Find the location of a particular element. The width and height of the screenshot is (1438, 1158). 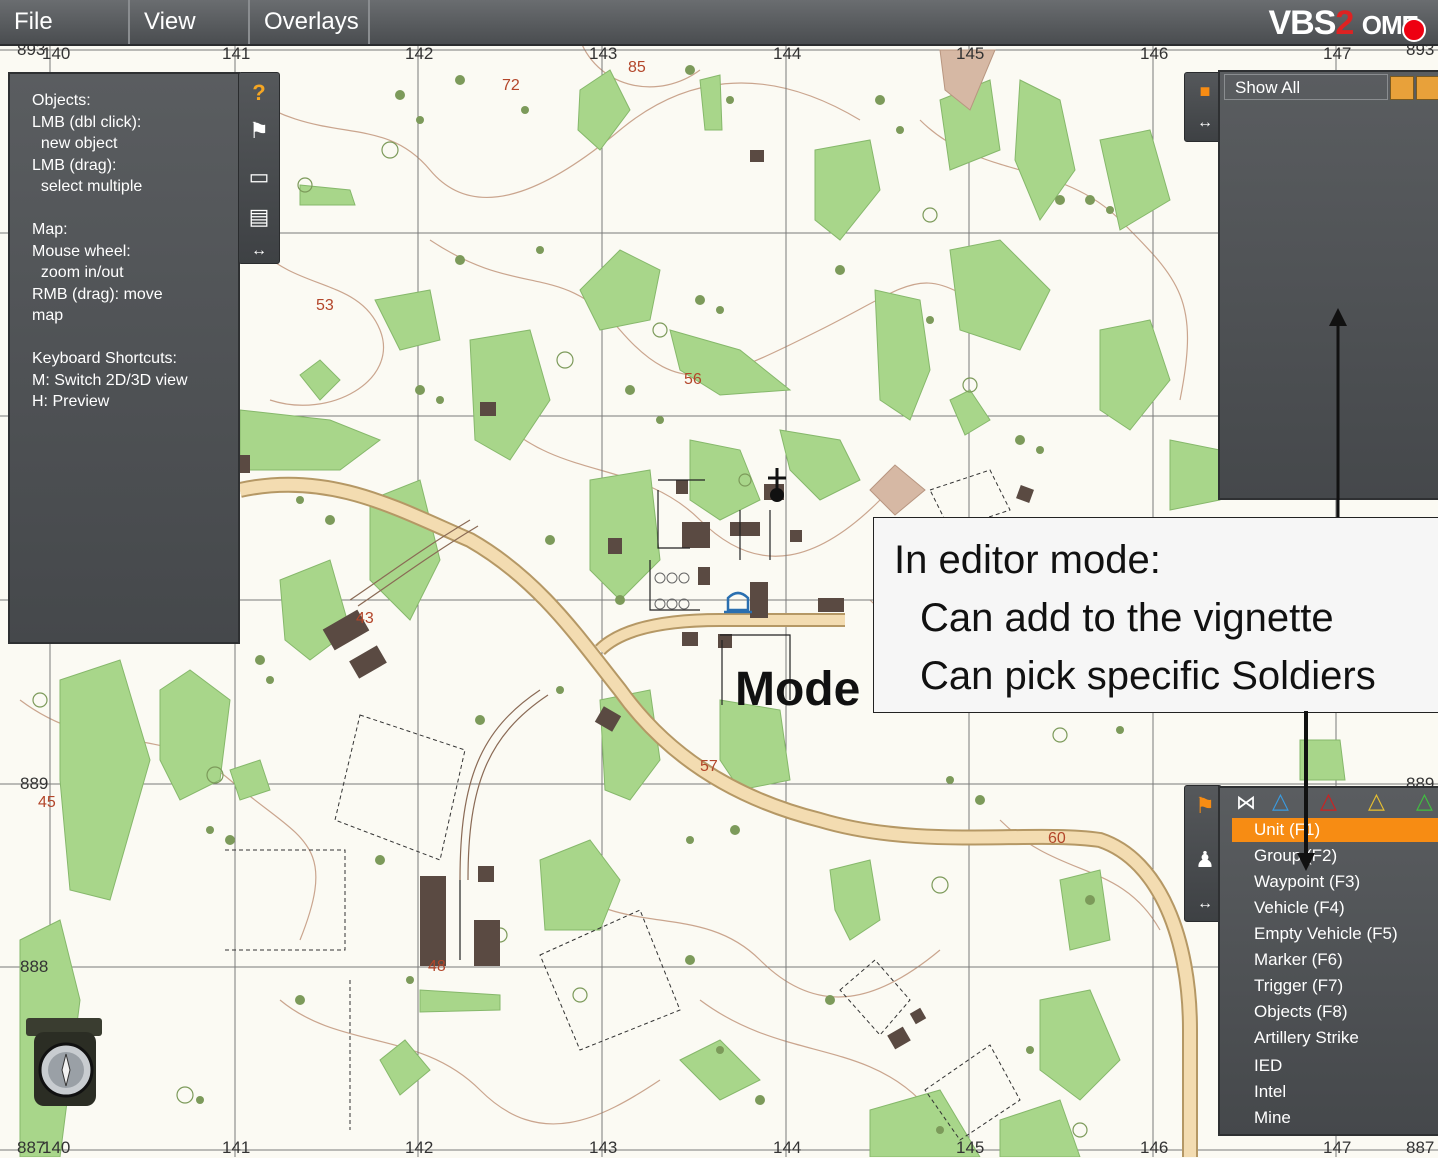

menu-overlays: Overlays is located at coordinates (310, 22).